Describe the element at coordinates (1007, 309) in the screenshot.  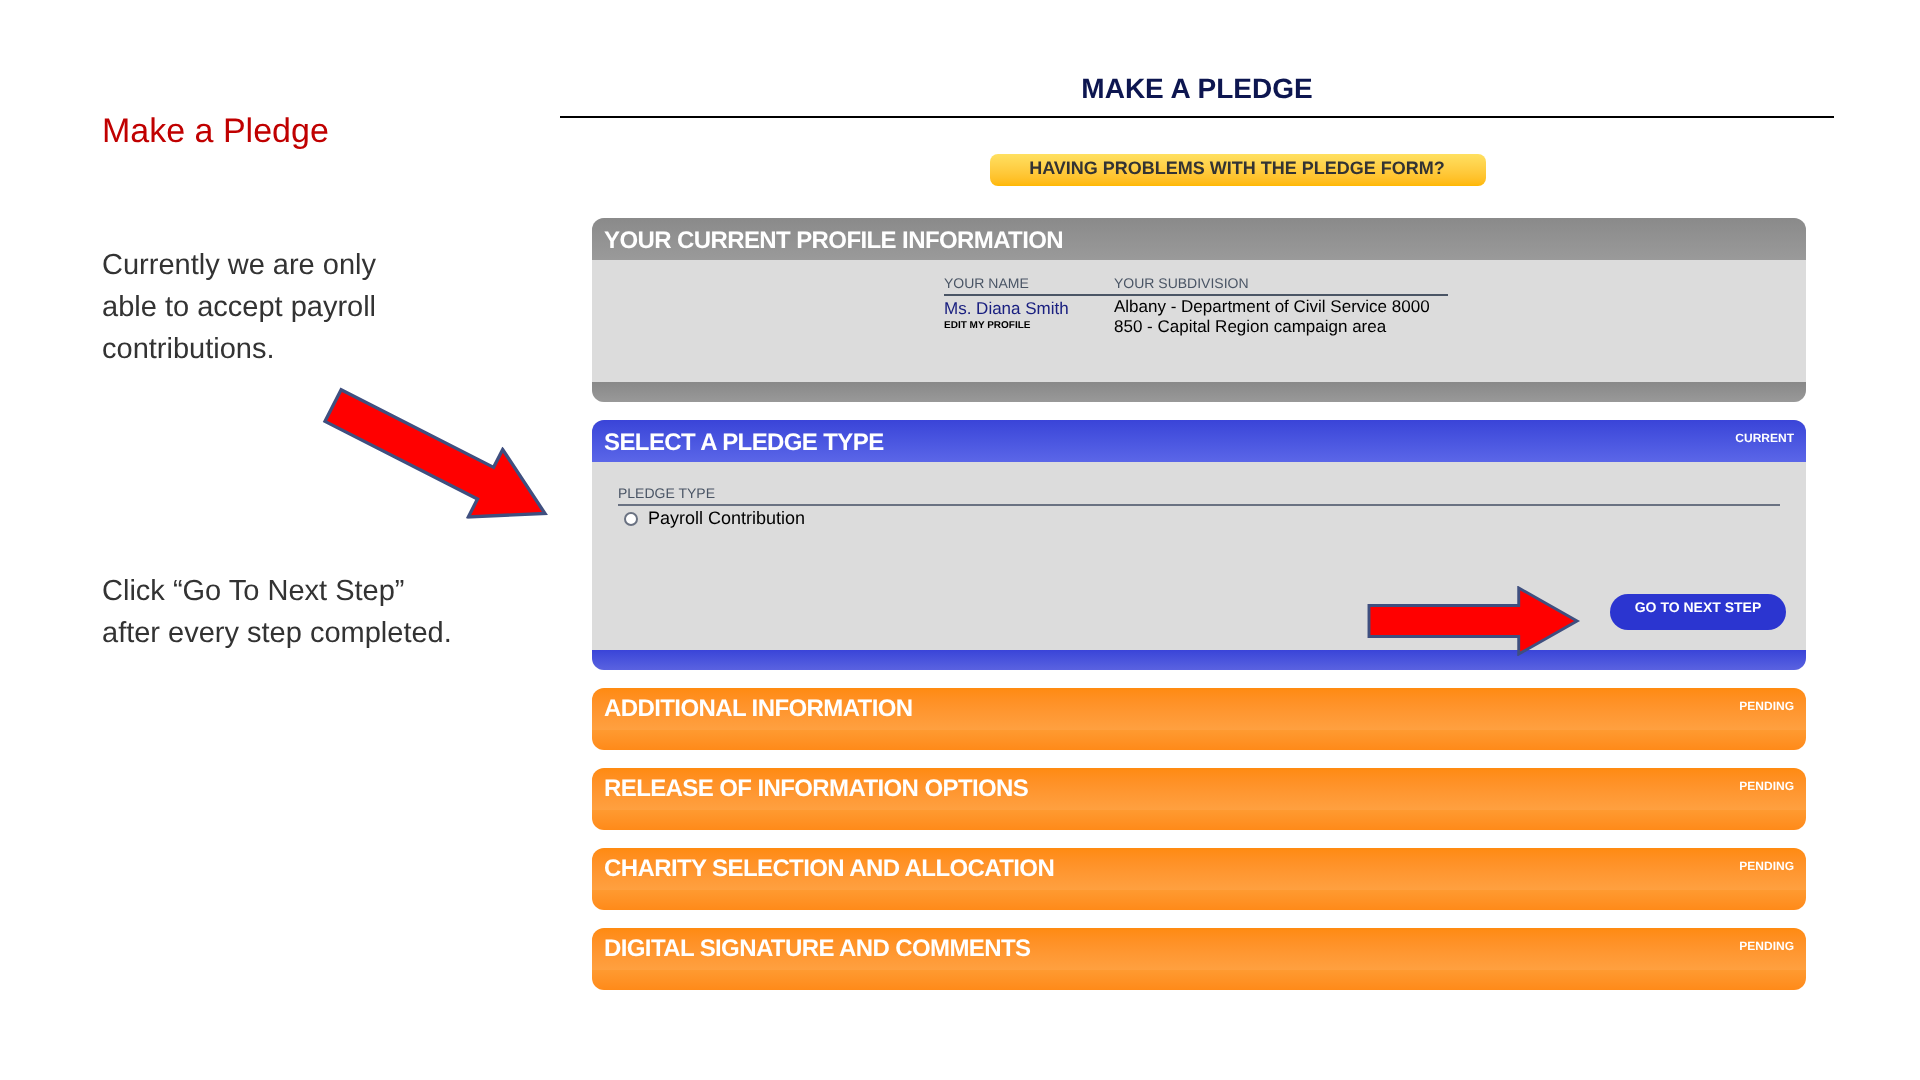
I see `profile-name: Ms. Diana Smith` at that location.